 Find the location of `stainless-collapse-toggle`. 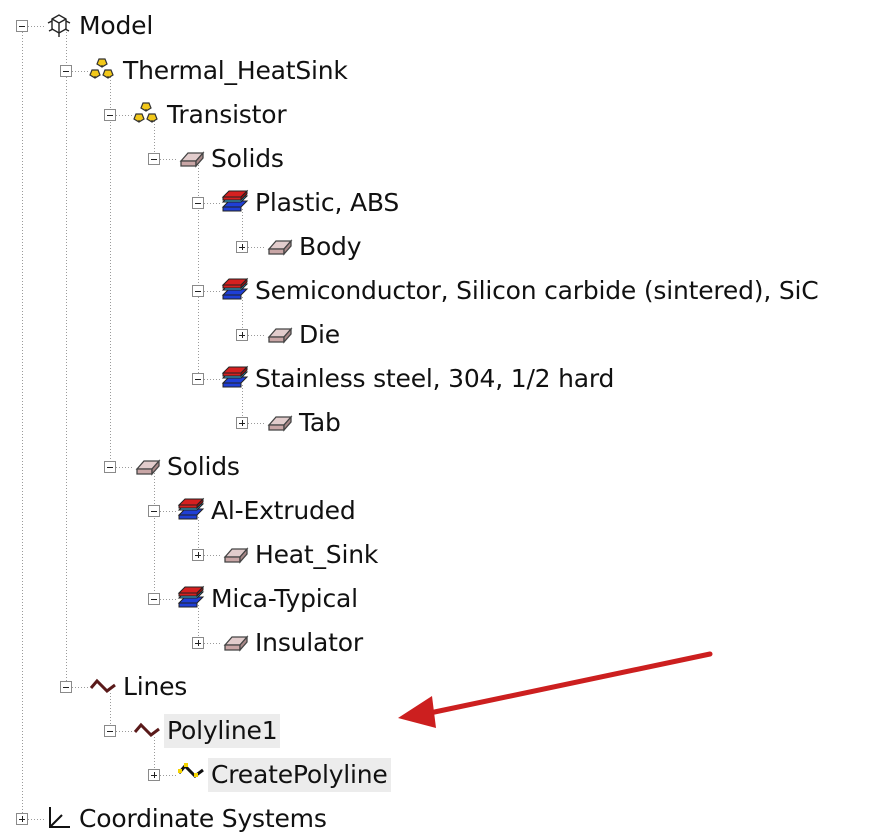

stainless-collapse-toggle is located at coordinates (198, 379).